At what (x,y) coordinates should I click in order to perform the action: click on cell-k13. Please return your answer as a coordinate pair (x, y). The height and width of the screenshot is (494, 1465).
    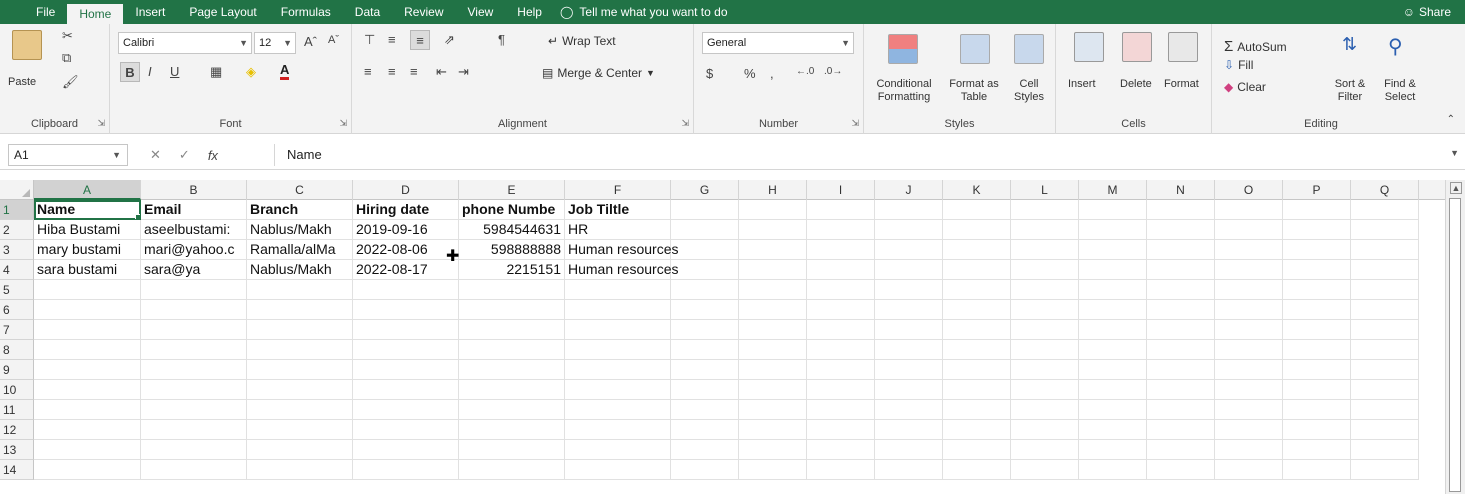
    Looking at the image, I should click on (977, 450).